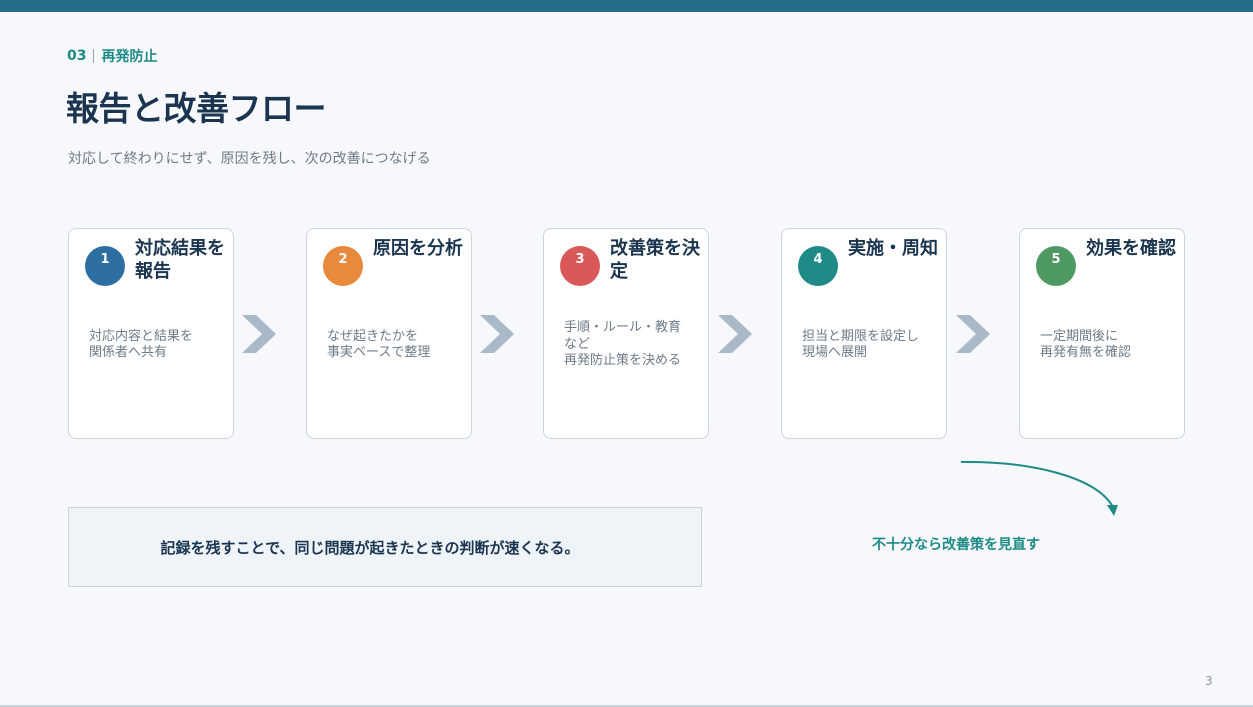 The width and height of the screenshot is (1253, 707). I want to click on step-number-badge: 1, so click(105, 266).